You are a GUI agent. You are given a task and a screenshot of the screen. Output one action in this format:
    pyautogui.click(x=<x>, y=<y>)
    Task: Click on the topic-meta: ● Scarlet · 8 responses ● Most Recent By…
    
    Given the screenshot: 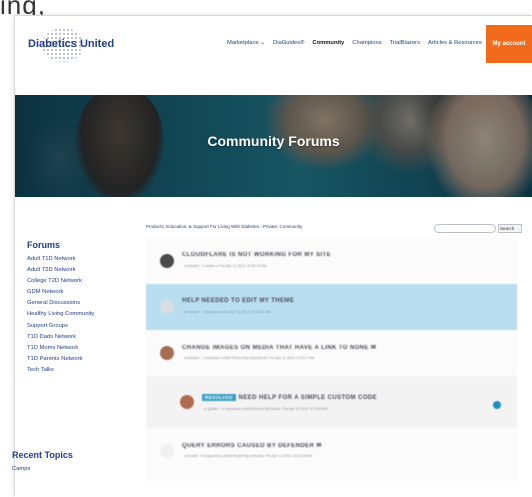 What is the action you would take?
    pyautogui.click(x=248, y=456)
    